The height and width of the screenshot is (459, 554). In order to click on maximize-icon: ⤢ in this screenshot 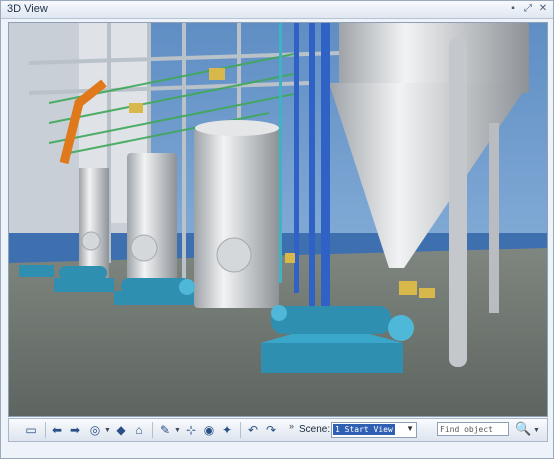, I will do `click(528, 9)`.